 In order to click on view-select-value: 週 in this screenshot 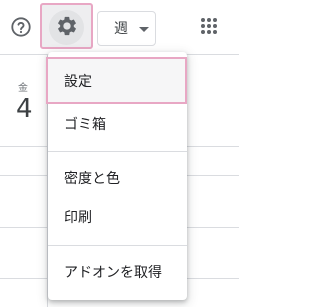, I will do `click(121, 29)`.